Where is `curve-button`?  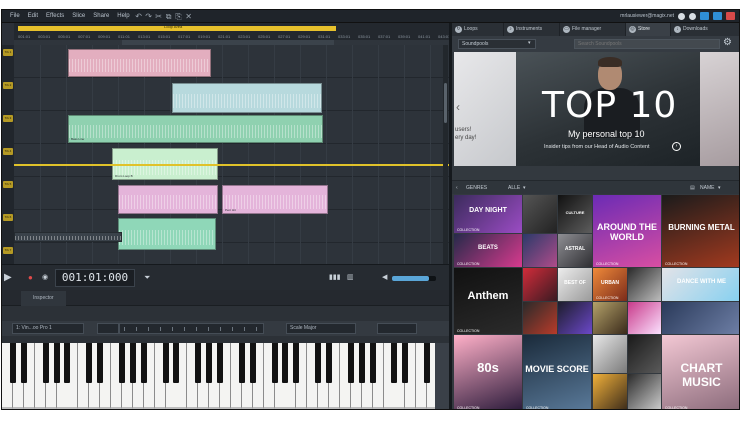
curve-button is located at coordinates (108, 328).